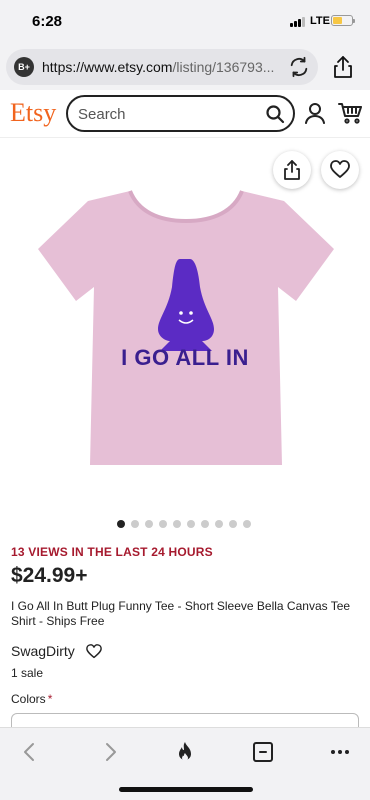 Image resolution: width=370 pixels, height=800 pixels. Describe the element at coordinates (343, 20) in the screenshot. I see `battery-icon` at that location.